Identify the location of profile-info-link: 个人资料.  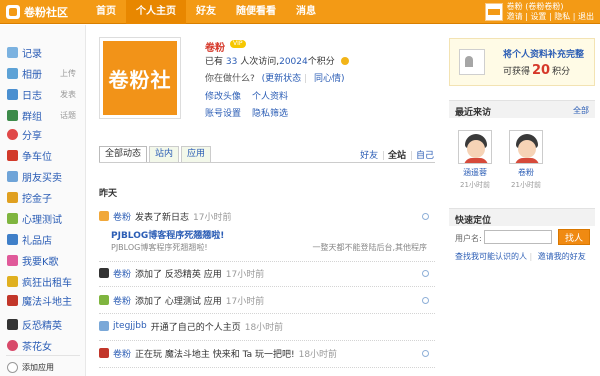
(270, 95).